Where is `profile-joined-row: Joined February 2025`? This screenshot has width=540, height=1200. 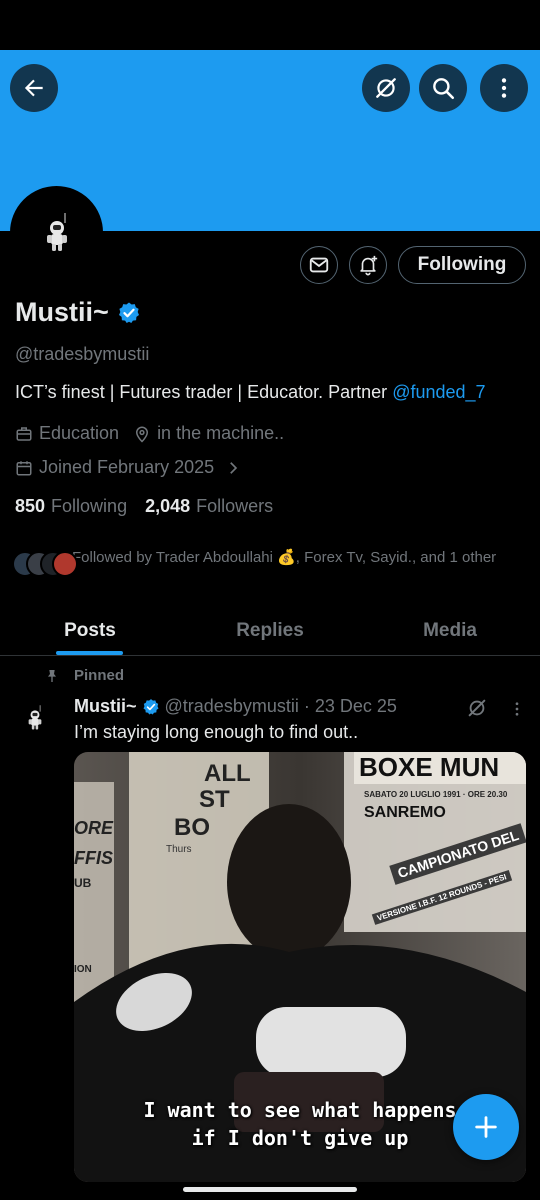 profile-joined-row: Joined February 2025 is located at coordinates (131, 467).